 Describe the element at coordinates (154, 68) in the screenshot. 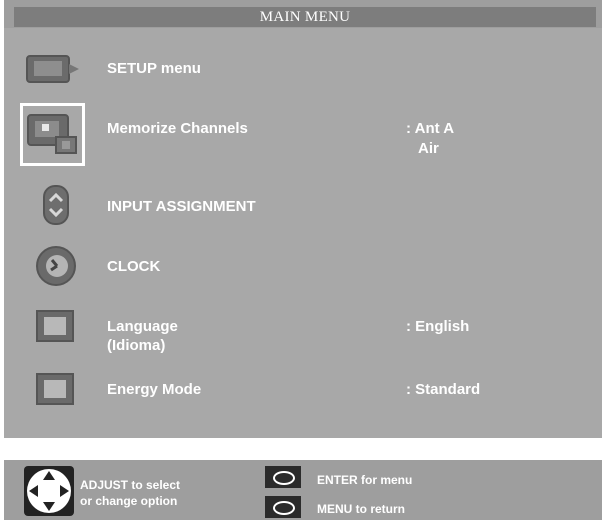

I see `menu-item-label: SETUP menu` at that location.